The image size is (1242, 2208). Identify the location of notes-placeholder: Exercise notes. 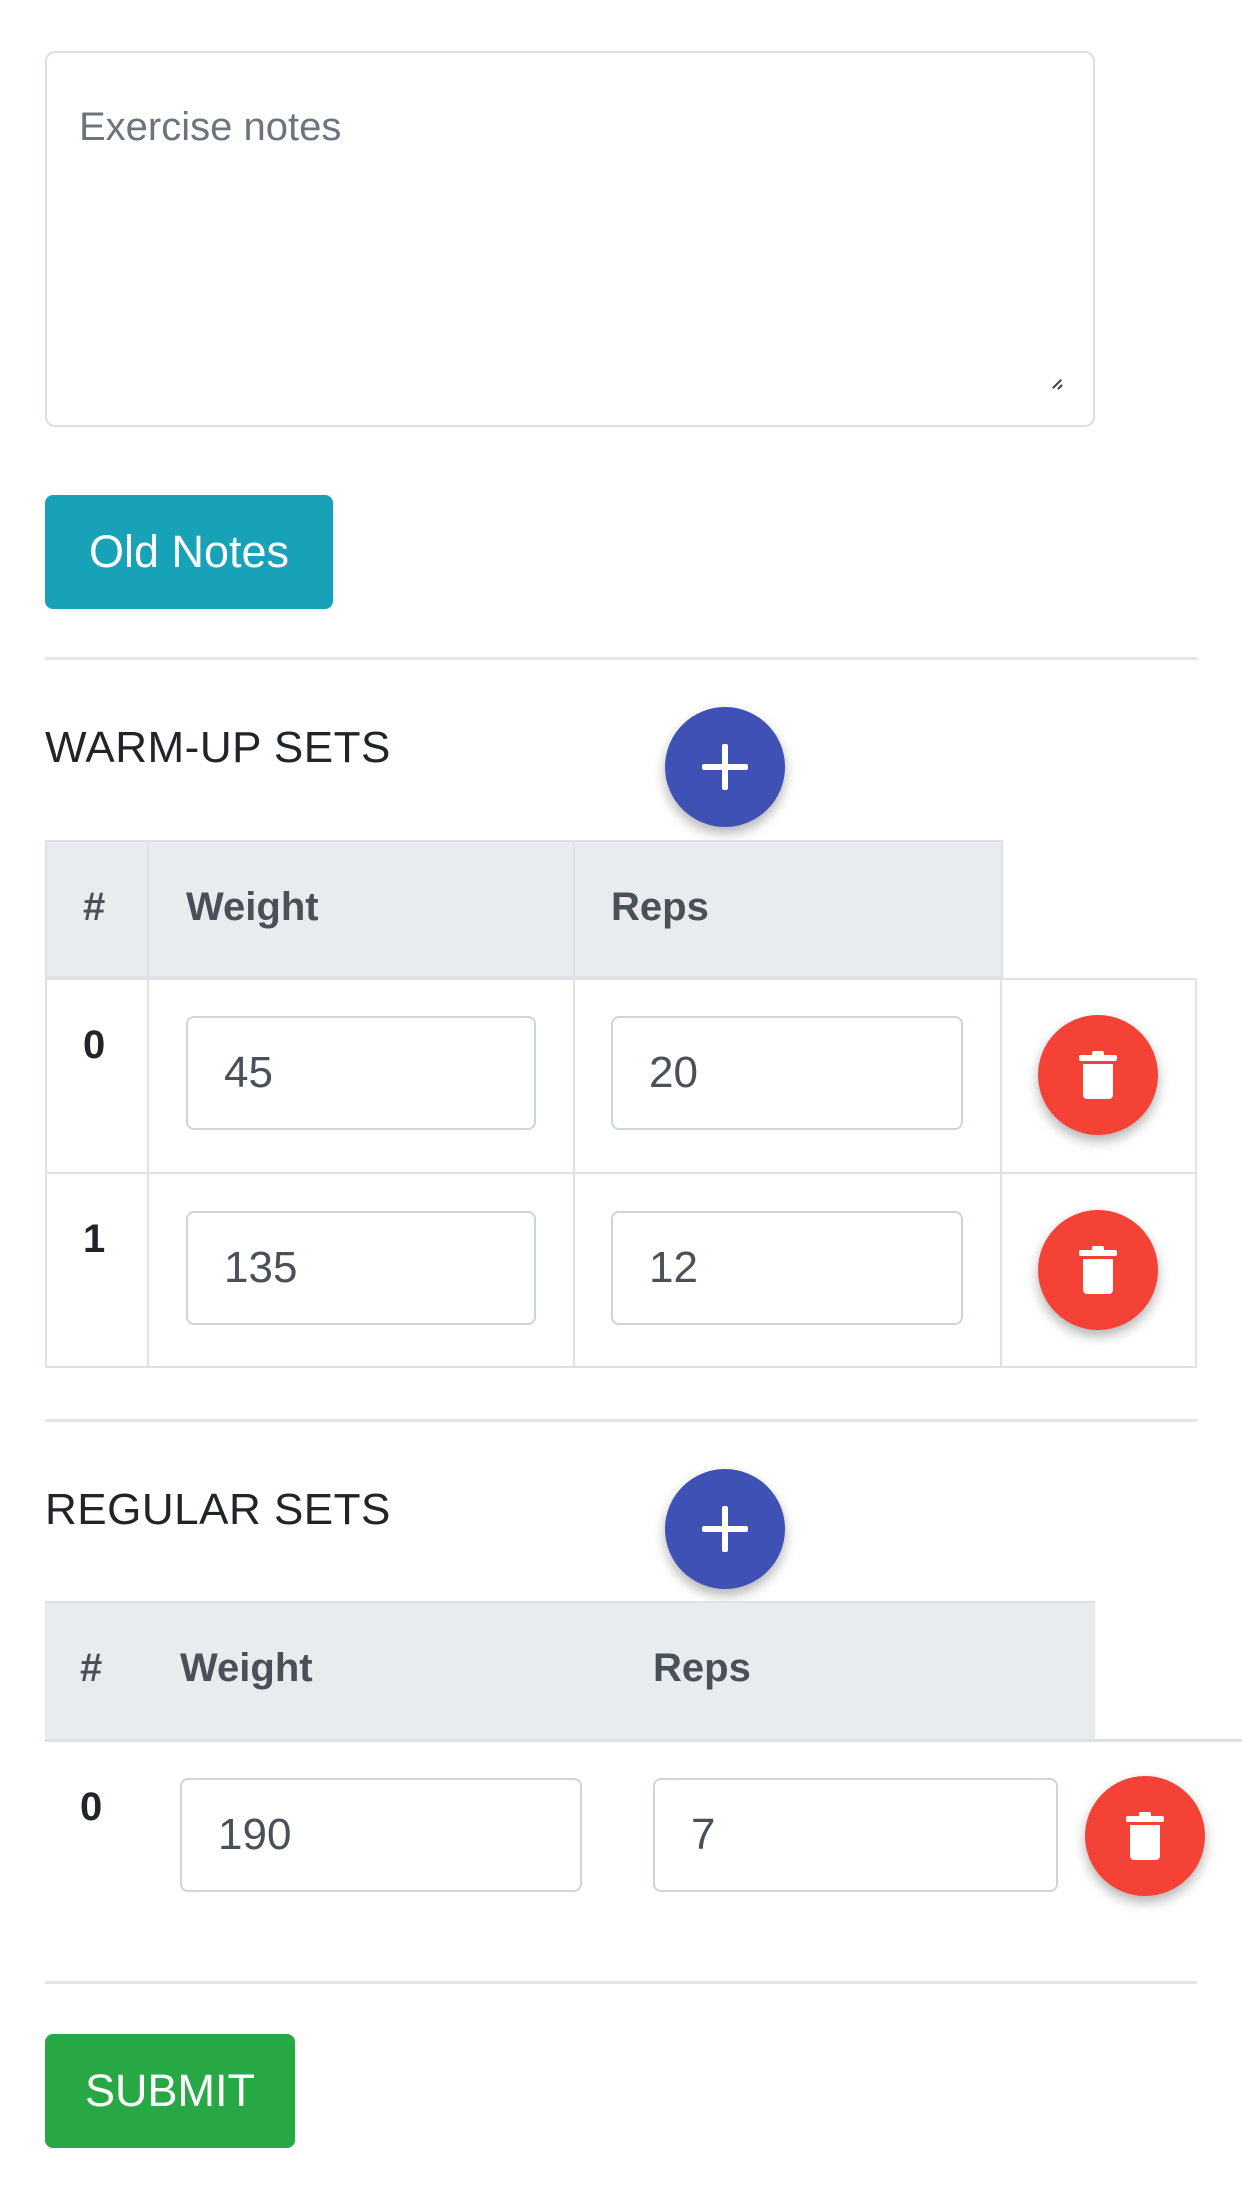
(210, 127).